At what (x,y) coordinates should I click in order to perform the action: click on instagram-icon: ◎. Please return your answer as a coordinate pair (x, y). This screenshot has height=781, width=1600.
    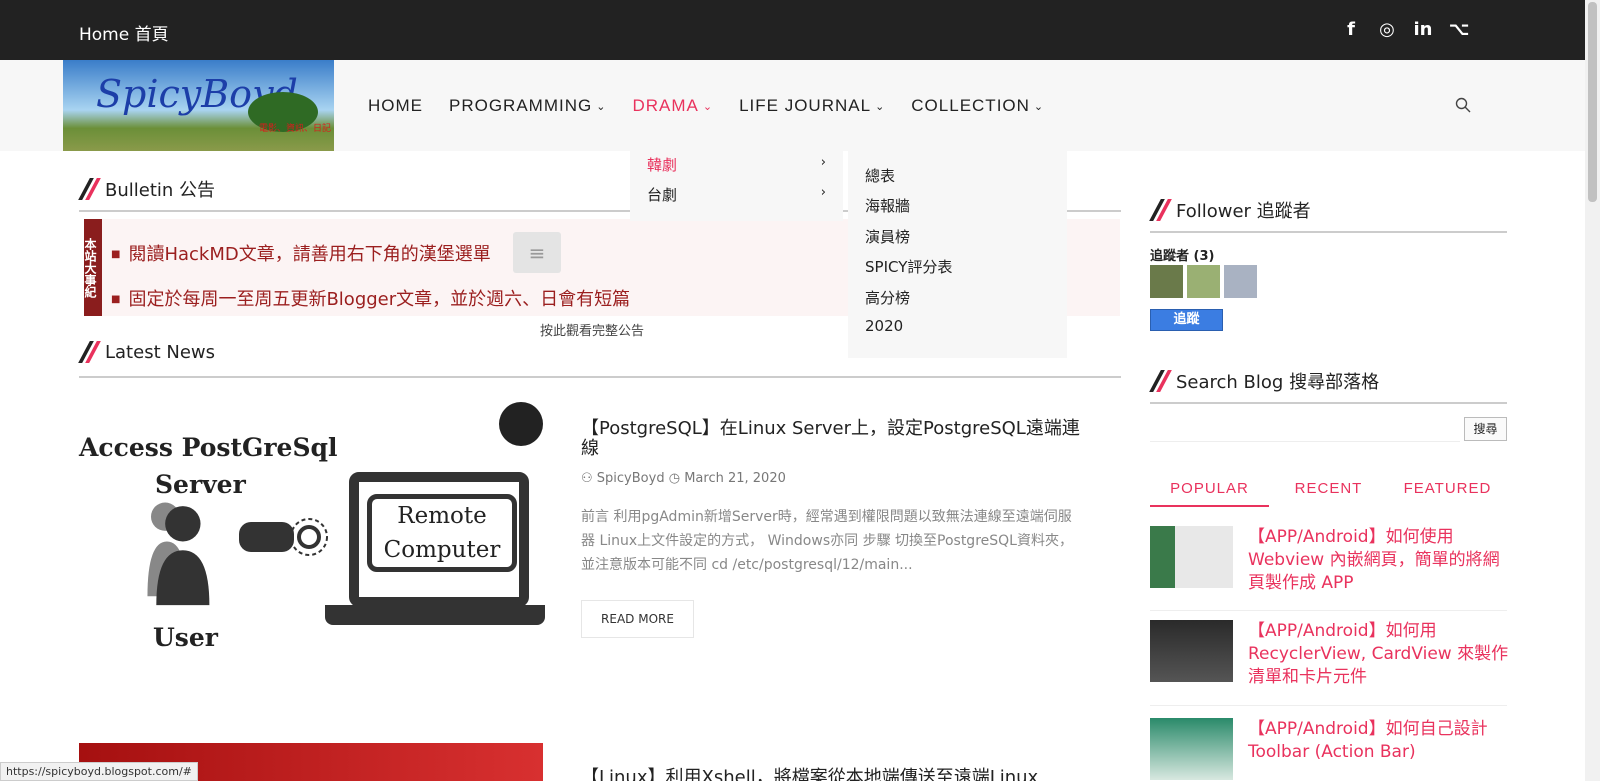
    Looking at the image, I should click on (1387, 30).